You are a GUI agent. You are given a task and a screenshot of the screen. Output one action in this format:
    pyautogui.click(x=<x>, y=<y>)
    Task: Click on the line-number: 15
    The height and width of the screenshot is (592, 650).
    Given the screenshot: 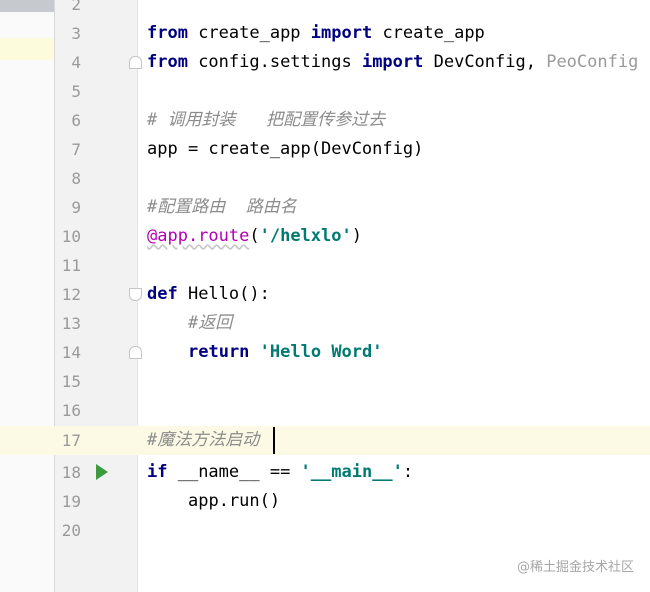 What is the action you would take?
    pyautogui.click(x=71, y=381)
    